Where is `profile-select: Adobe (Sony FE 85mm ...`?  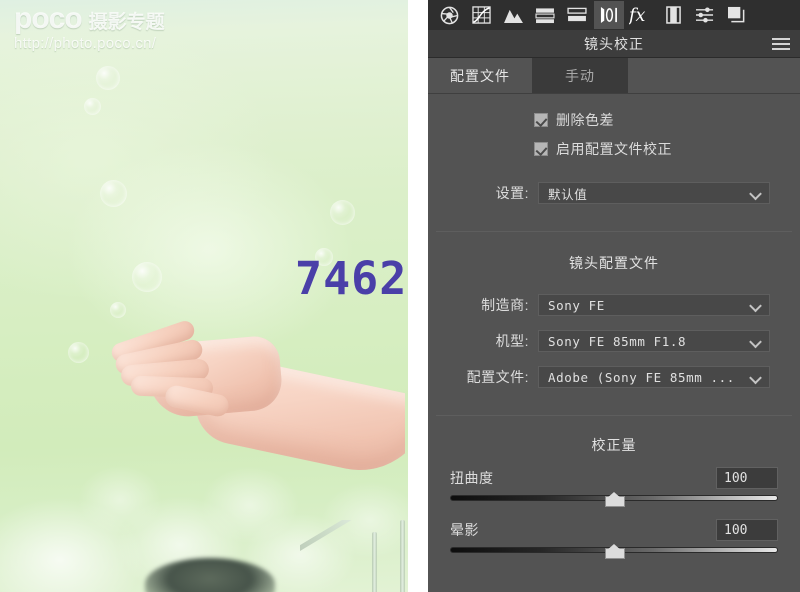
profile-select: Adobe (Sony FE 85mm ... is located at coordinates (654, 377).